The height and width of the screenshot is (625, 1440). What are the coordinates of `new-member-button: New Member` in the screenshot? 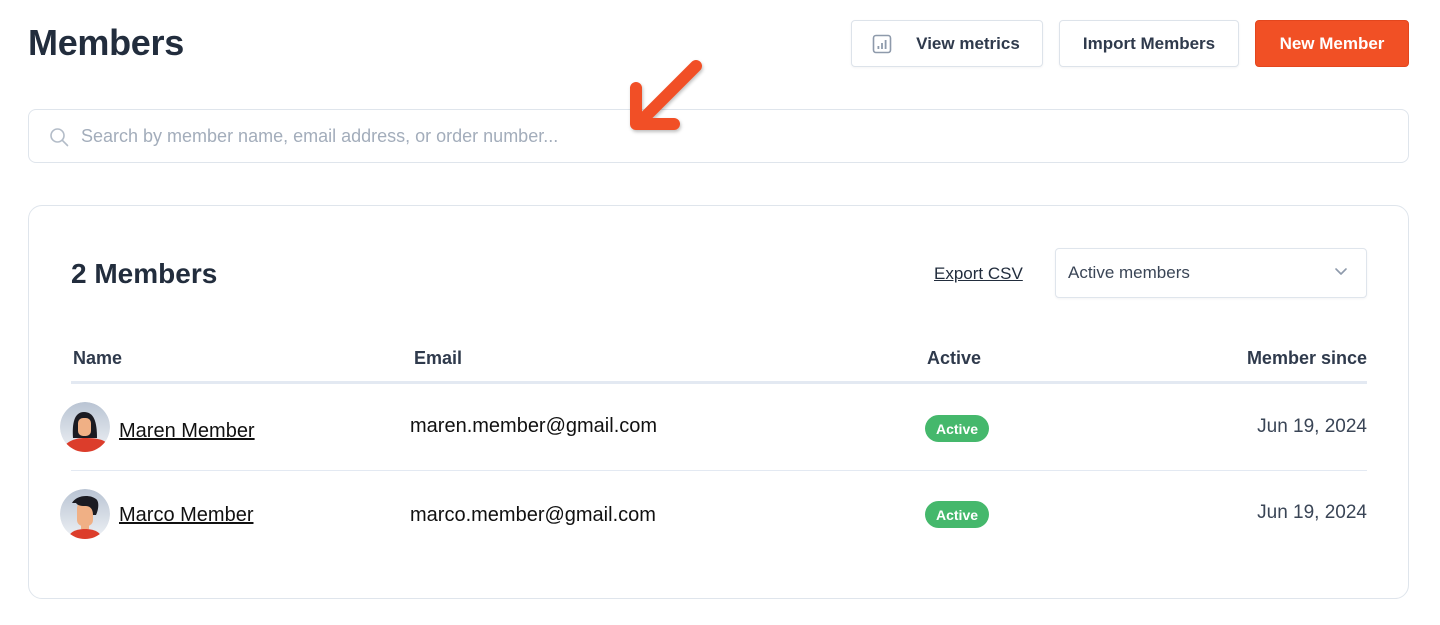 It's located at (1332, 43).